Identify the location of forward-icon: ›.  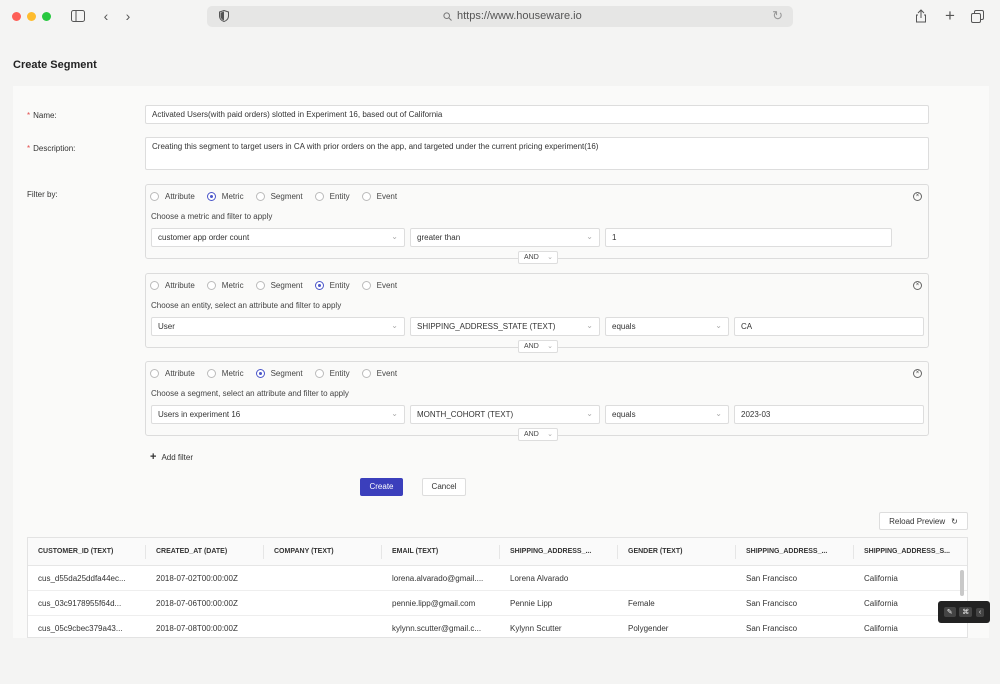
(128, 16).